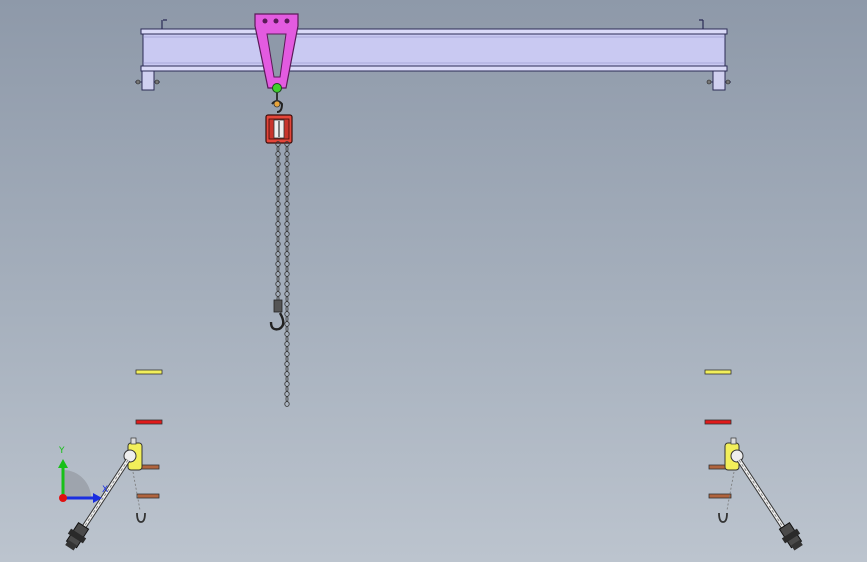 The height and width of the screenshot is (562, 867). Describe the element at coordinates (63, 498) in the screenshot. I see `origin-marker` at that location.